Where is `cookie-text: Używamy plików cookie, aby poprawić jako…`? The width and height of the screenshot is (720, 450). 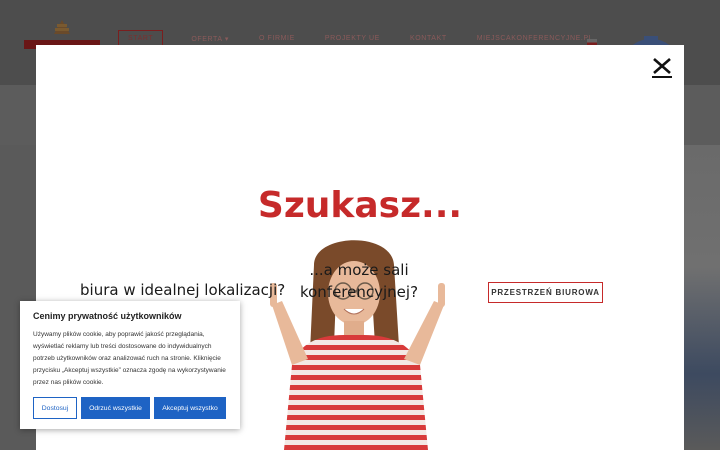 cookie-text: Używamy plików cookie, aby poprawić jako… is located at coordinates (129, 358).